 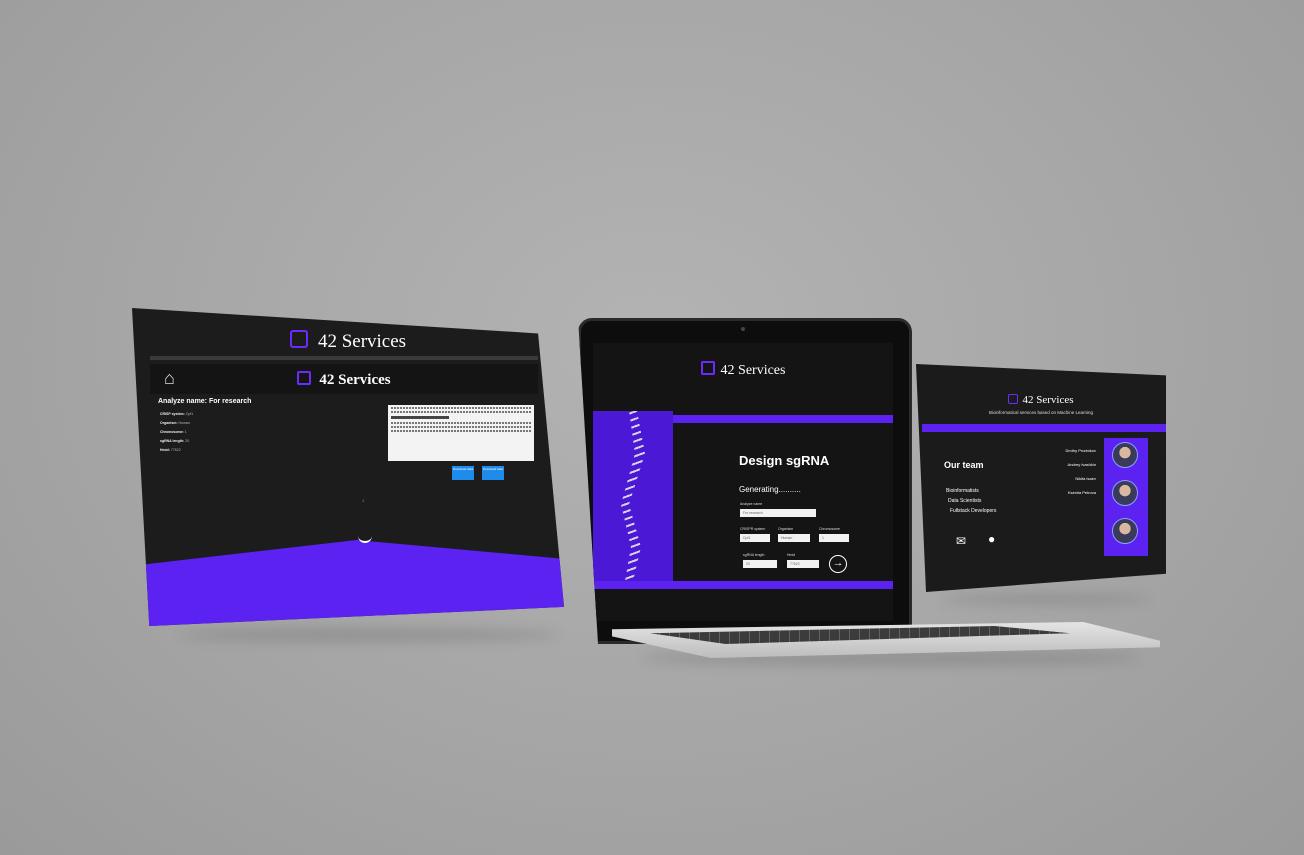 What do you see at coordinates (1085, 478) in the screenshot?
I see `member-name: Nikita Isaev` at bounding box center [1085, 478].